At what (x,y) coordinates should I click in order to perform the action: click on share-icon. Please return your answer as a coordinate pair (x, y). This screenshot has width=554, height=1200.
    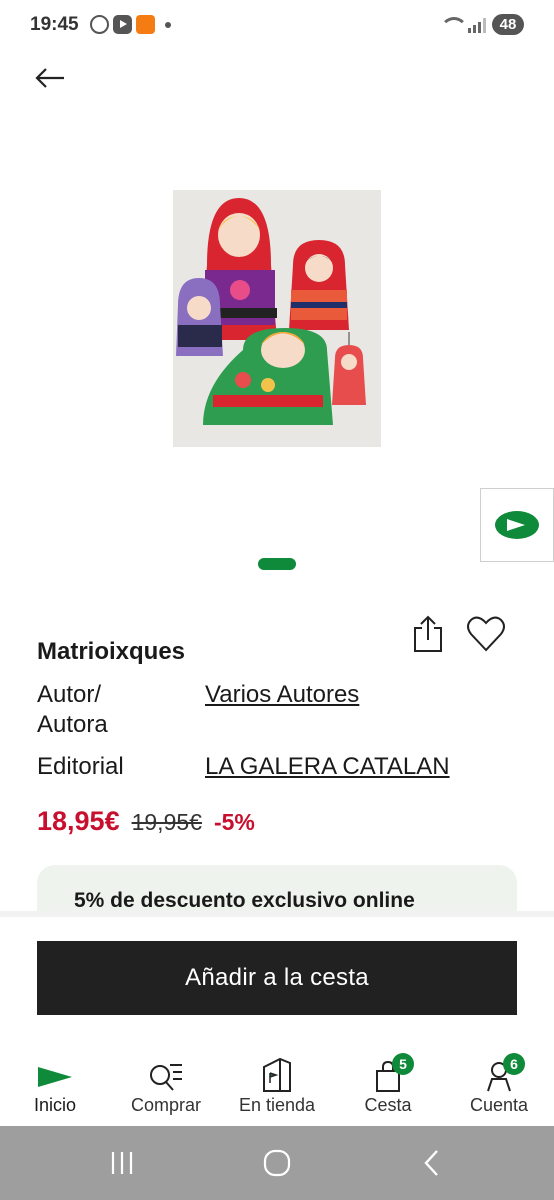
    Looking at the image, I should click on (428, 633).